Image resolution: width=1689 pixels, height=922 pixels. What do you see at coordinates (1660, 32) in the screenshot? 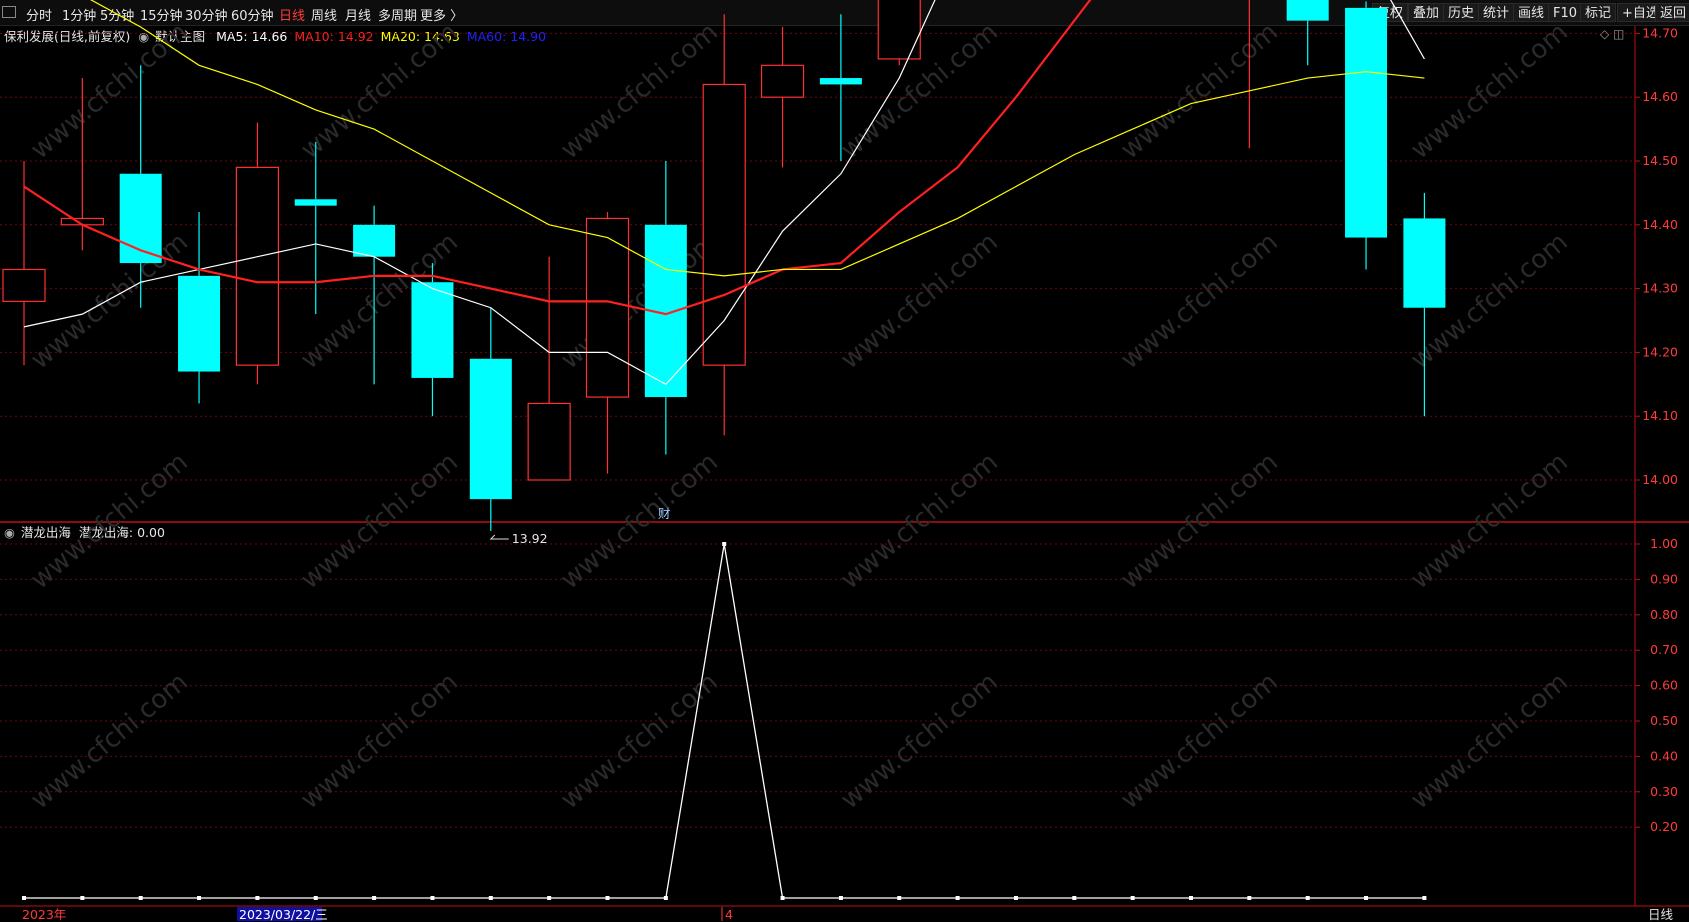
I see `y-tick-label: 14.70` at bounding box center [1660, 32].